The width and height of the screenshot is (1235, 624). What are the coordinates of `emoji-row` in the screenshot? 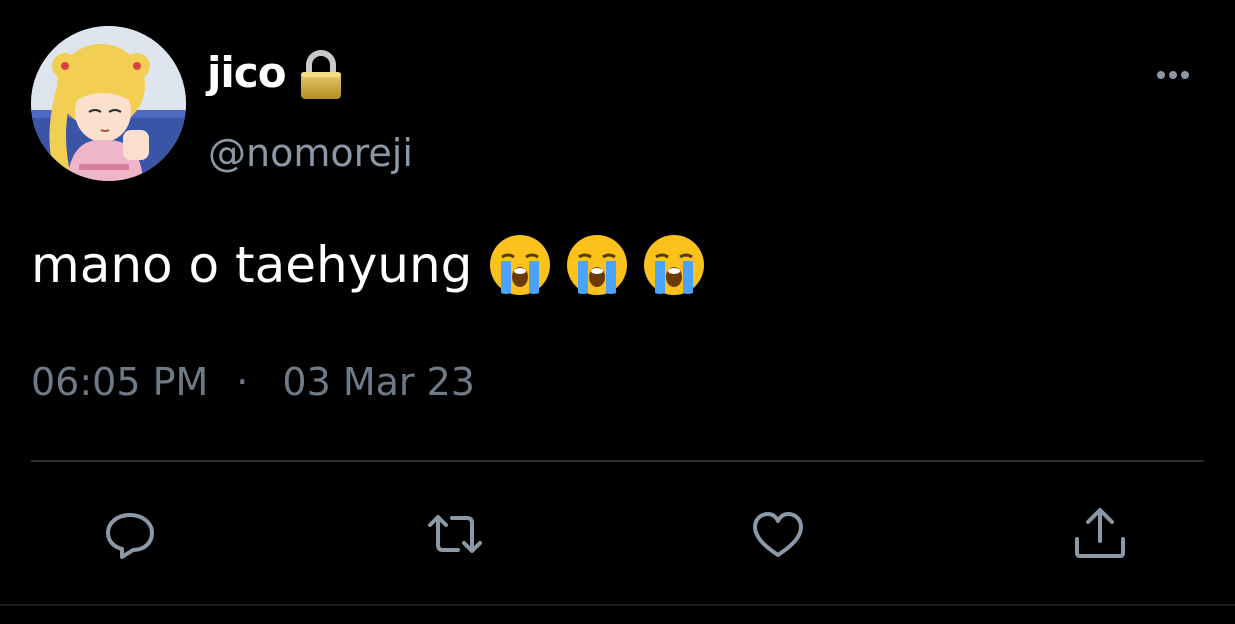 It's located at (597, 265).